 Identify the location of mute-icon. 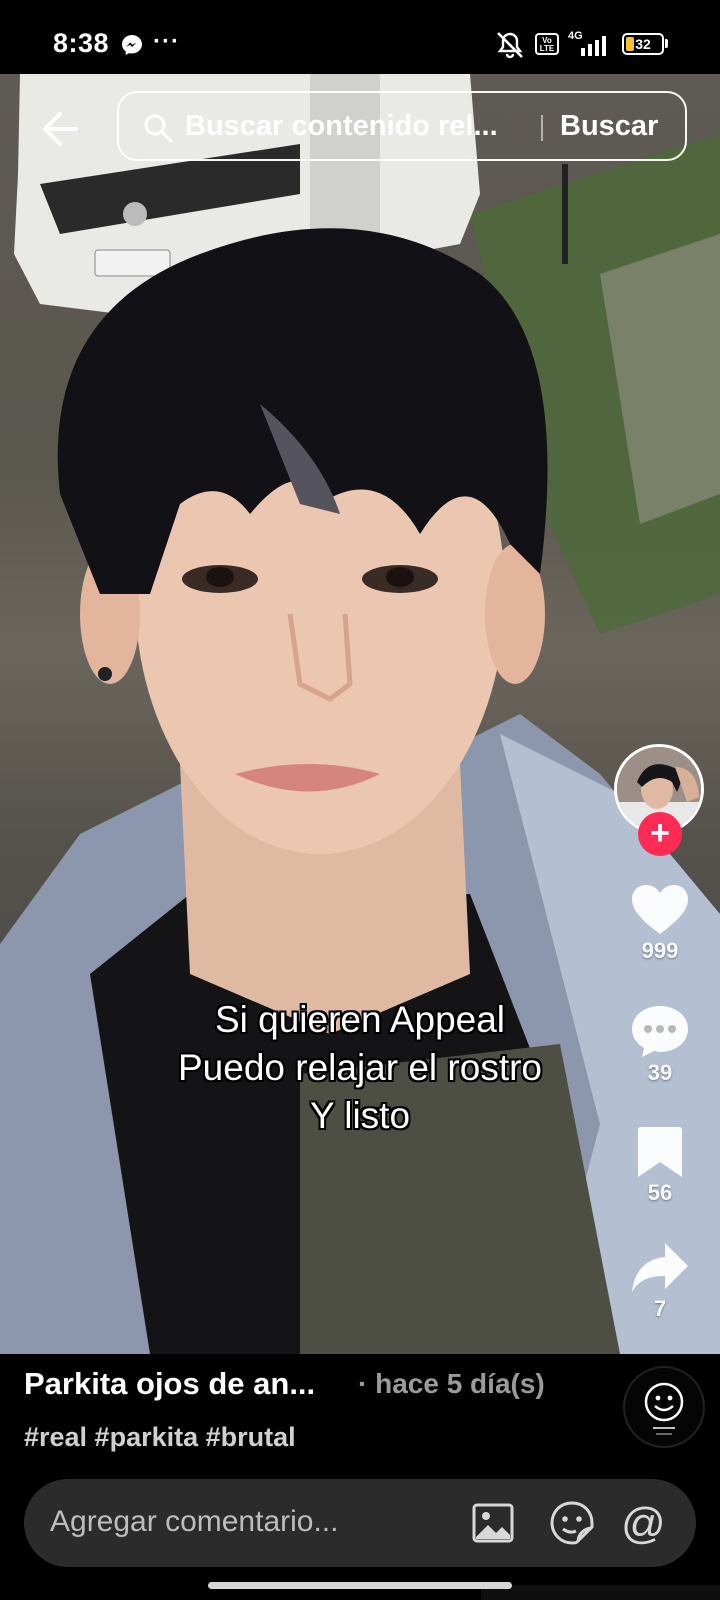
(510, 45).